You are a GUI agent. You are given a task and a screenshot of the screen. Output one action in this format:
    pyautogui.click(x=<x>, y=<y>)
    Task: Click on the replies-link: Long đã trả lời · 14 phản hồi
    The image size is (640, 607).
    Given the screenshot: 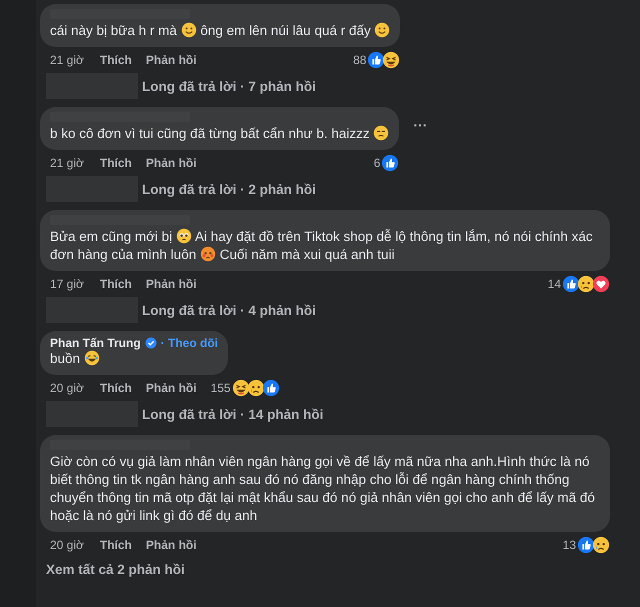 What is the action you would take?
    pyautogui.click(x=233, y=414)
    